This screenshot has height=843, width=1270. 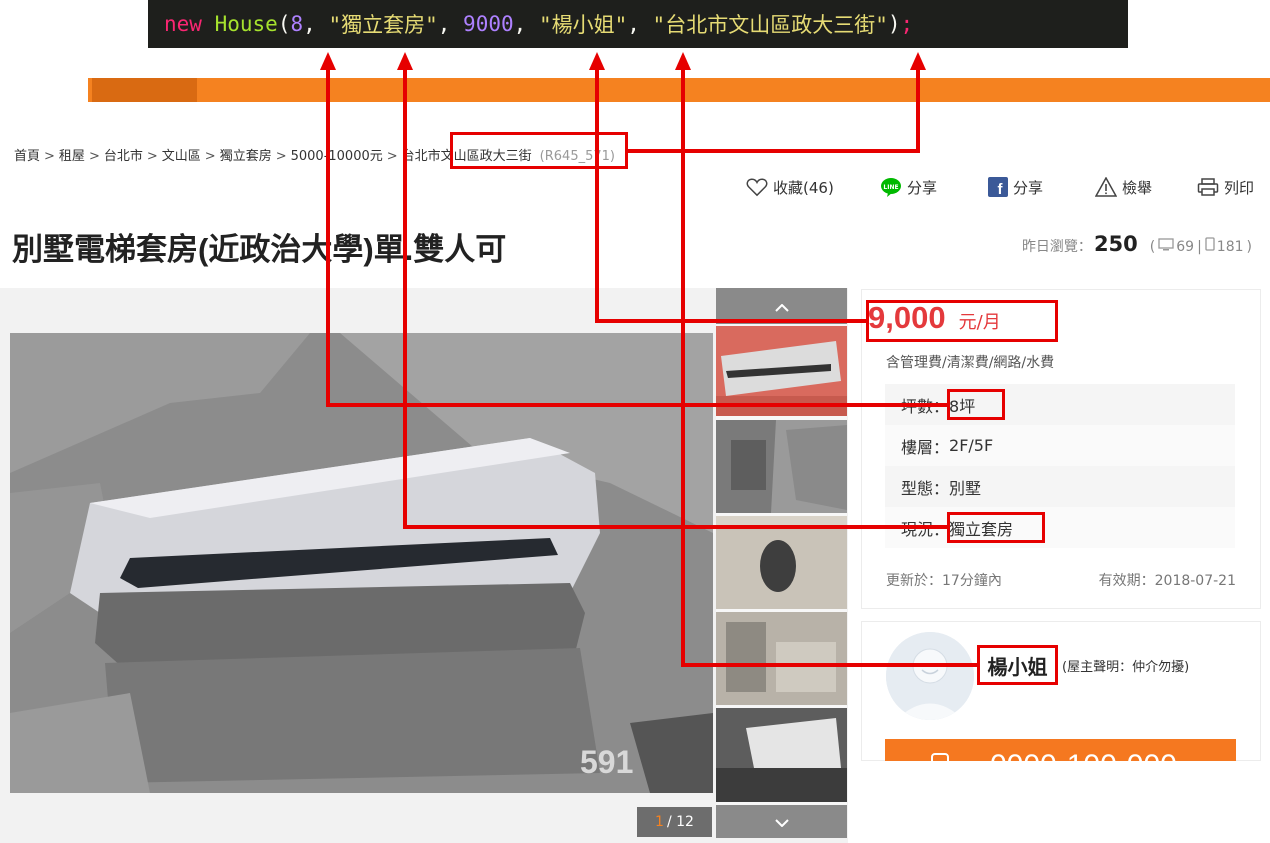 I want to click on arrowhead-price, so click(x=597, y=61).